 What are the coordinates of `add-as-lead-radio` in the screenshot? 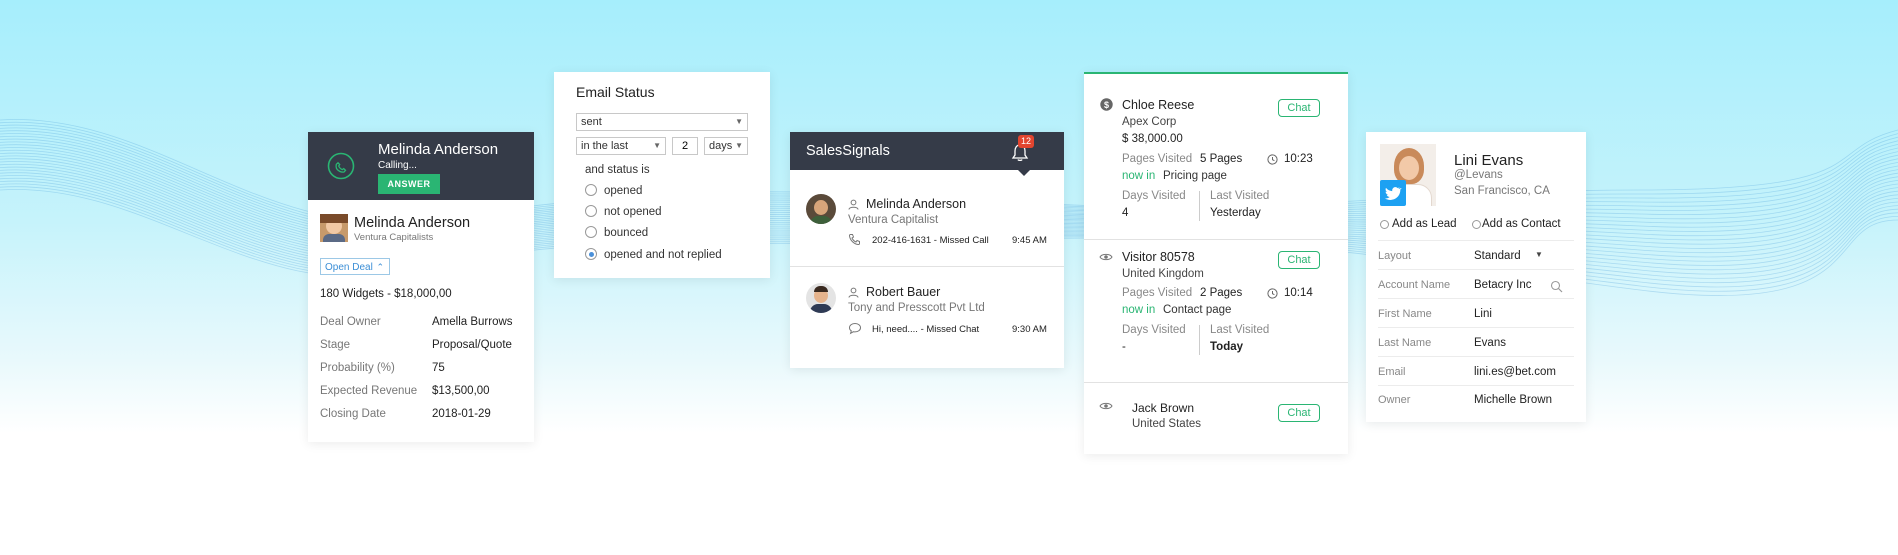 It's located at (1384, 224).